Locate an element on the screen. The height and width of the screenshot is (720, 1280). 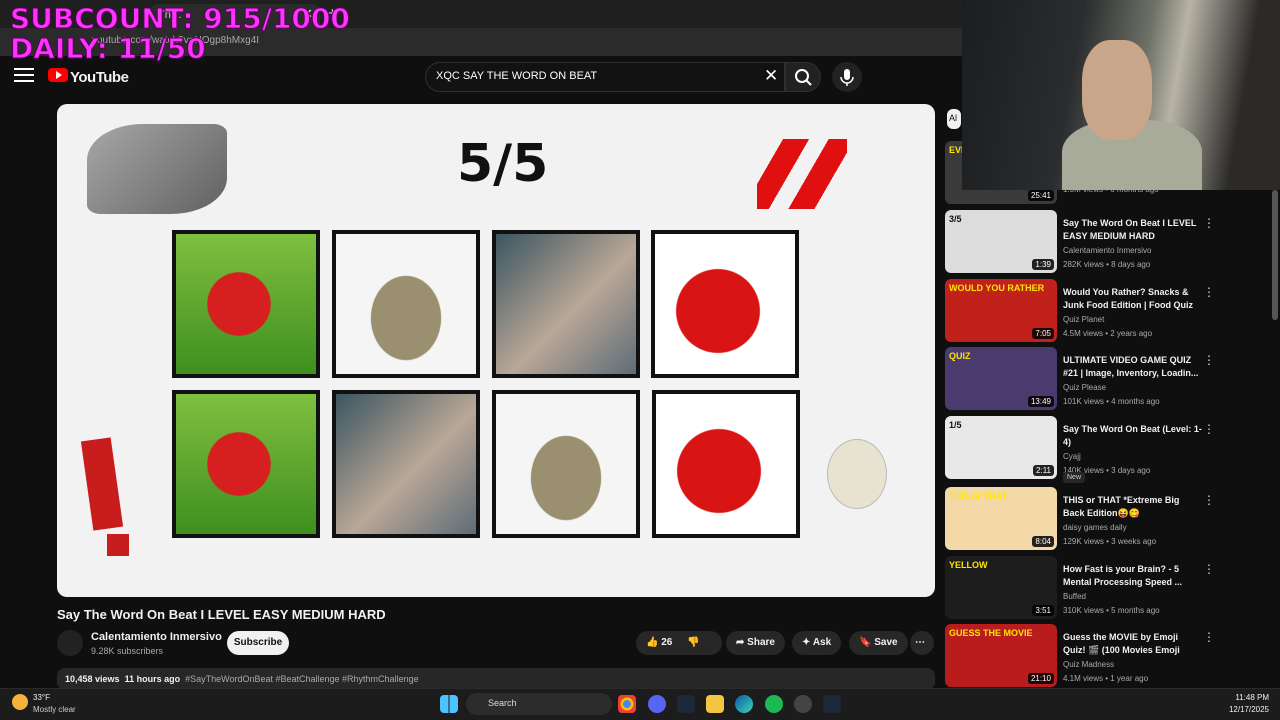
recommendation-channel: Calentamiento Inmersivo is located at coordinates (1107, 250).